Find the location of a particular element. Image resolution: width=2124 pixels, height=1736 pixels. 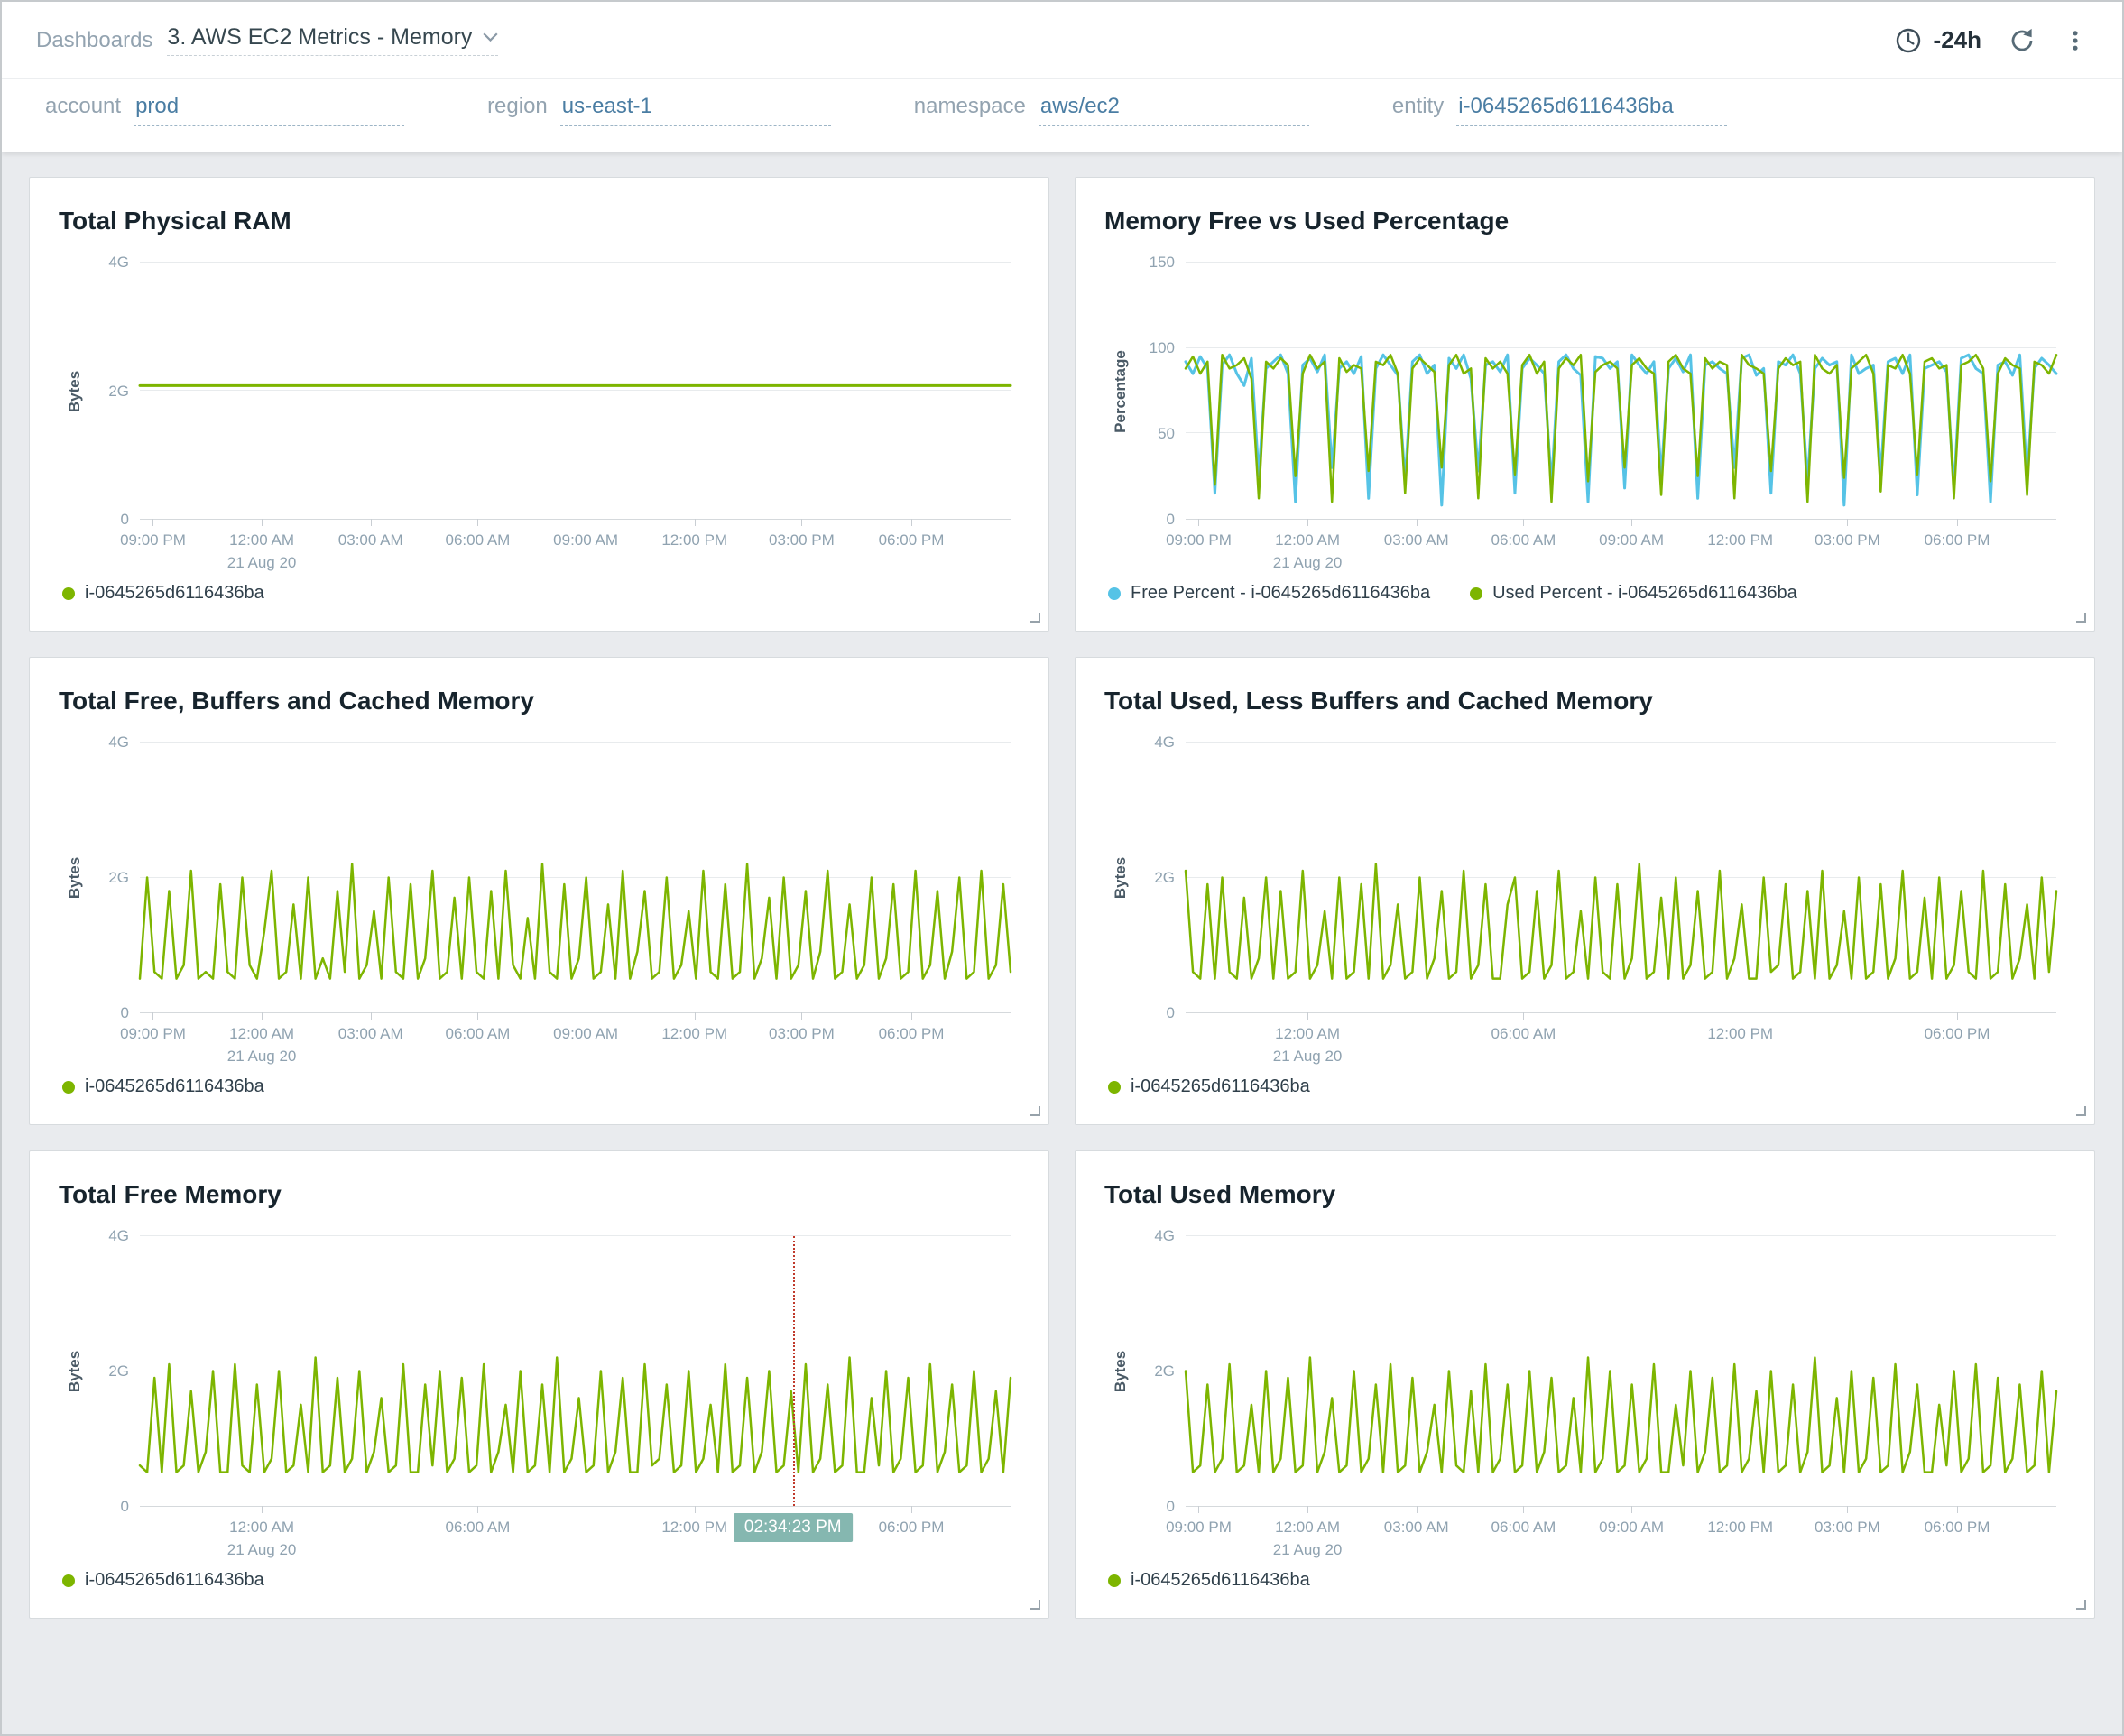

legend-series-name: i-0645265d6116436ba is located at coordinates (174, 593).